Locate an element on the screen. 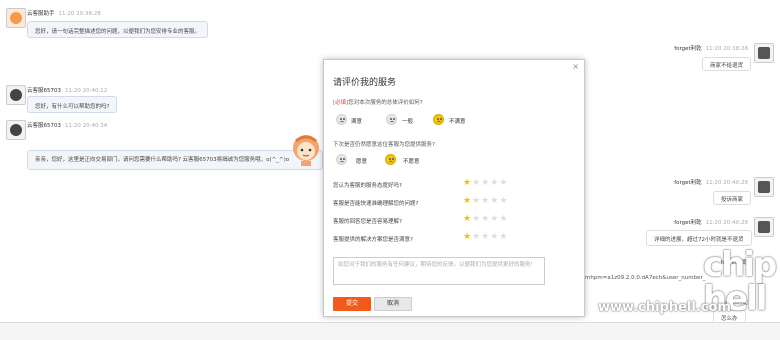  option-satisfied: 满意 is located at coordinates (356, 121).